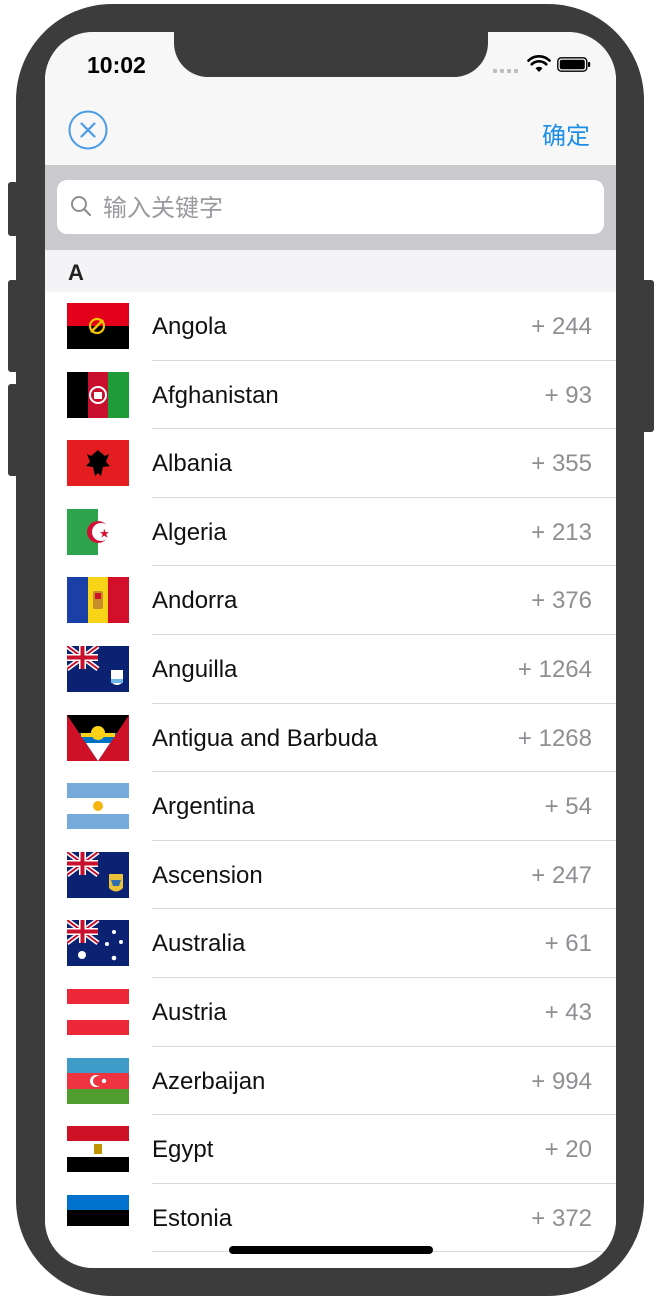 The image size is (660, 1300). Describe the element at coordinates (561, 1081) in the screenshot. I see `dial-code: + 994` at that location.